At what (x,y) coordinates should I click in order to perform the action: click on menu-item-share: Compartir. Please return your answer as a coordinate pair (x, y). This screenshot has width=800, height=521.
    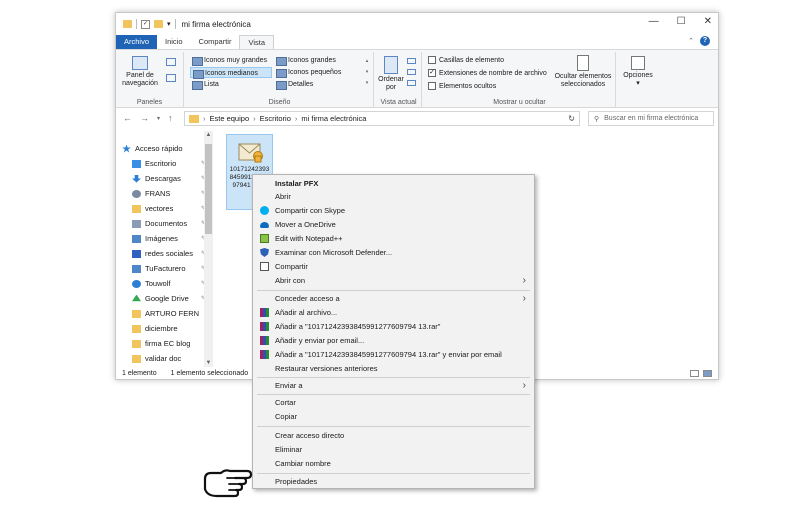
    Looking at the image, I should click on (393, 266).